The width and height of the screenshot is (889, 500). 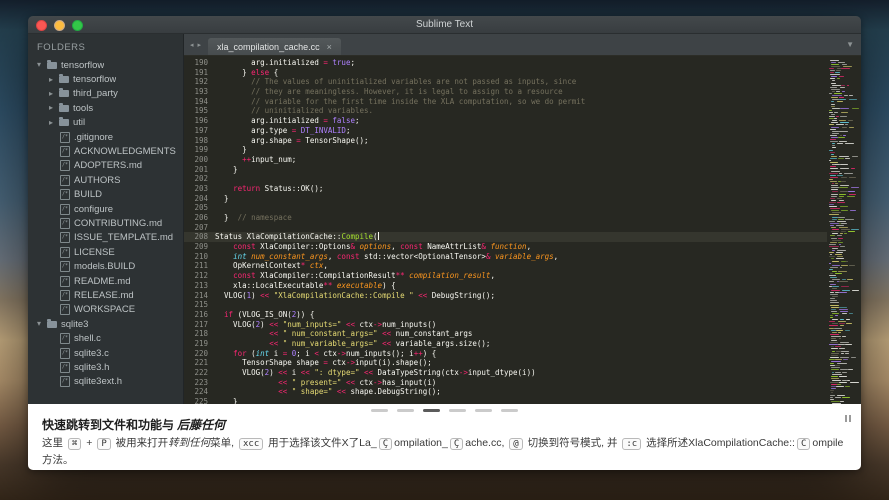 I want to click on code-line-195: 195 // uninitialized variables., so click(x=505, y=111).